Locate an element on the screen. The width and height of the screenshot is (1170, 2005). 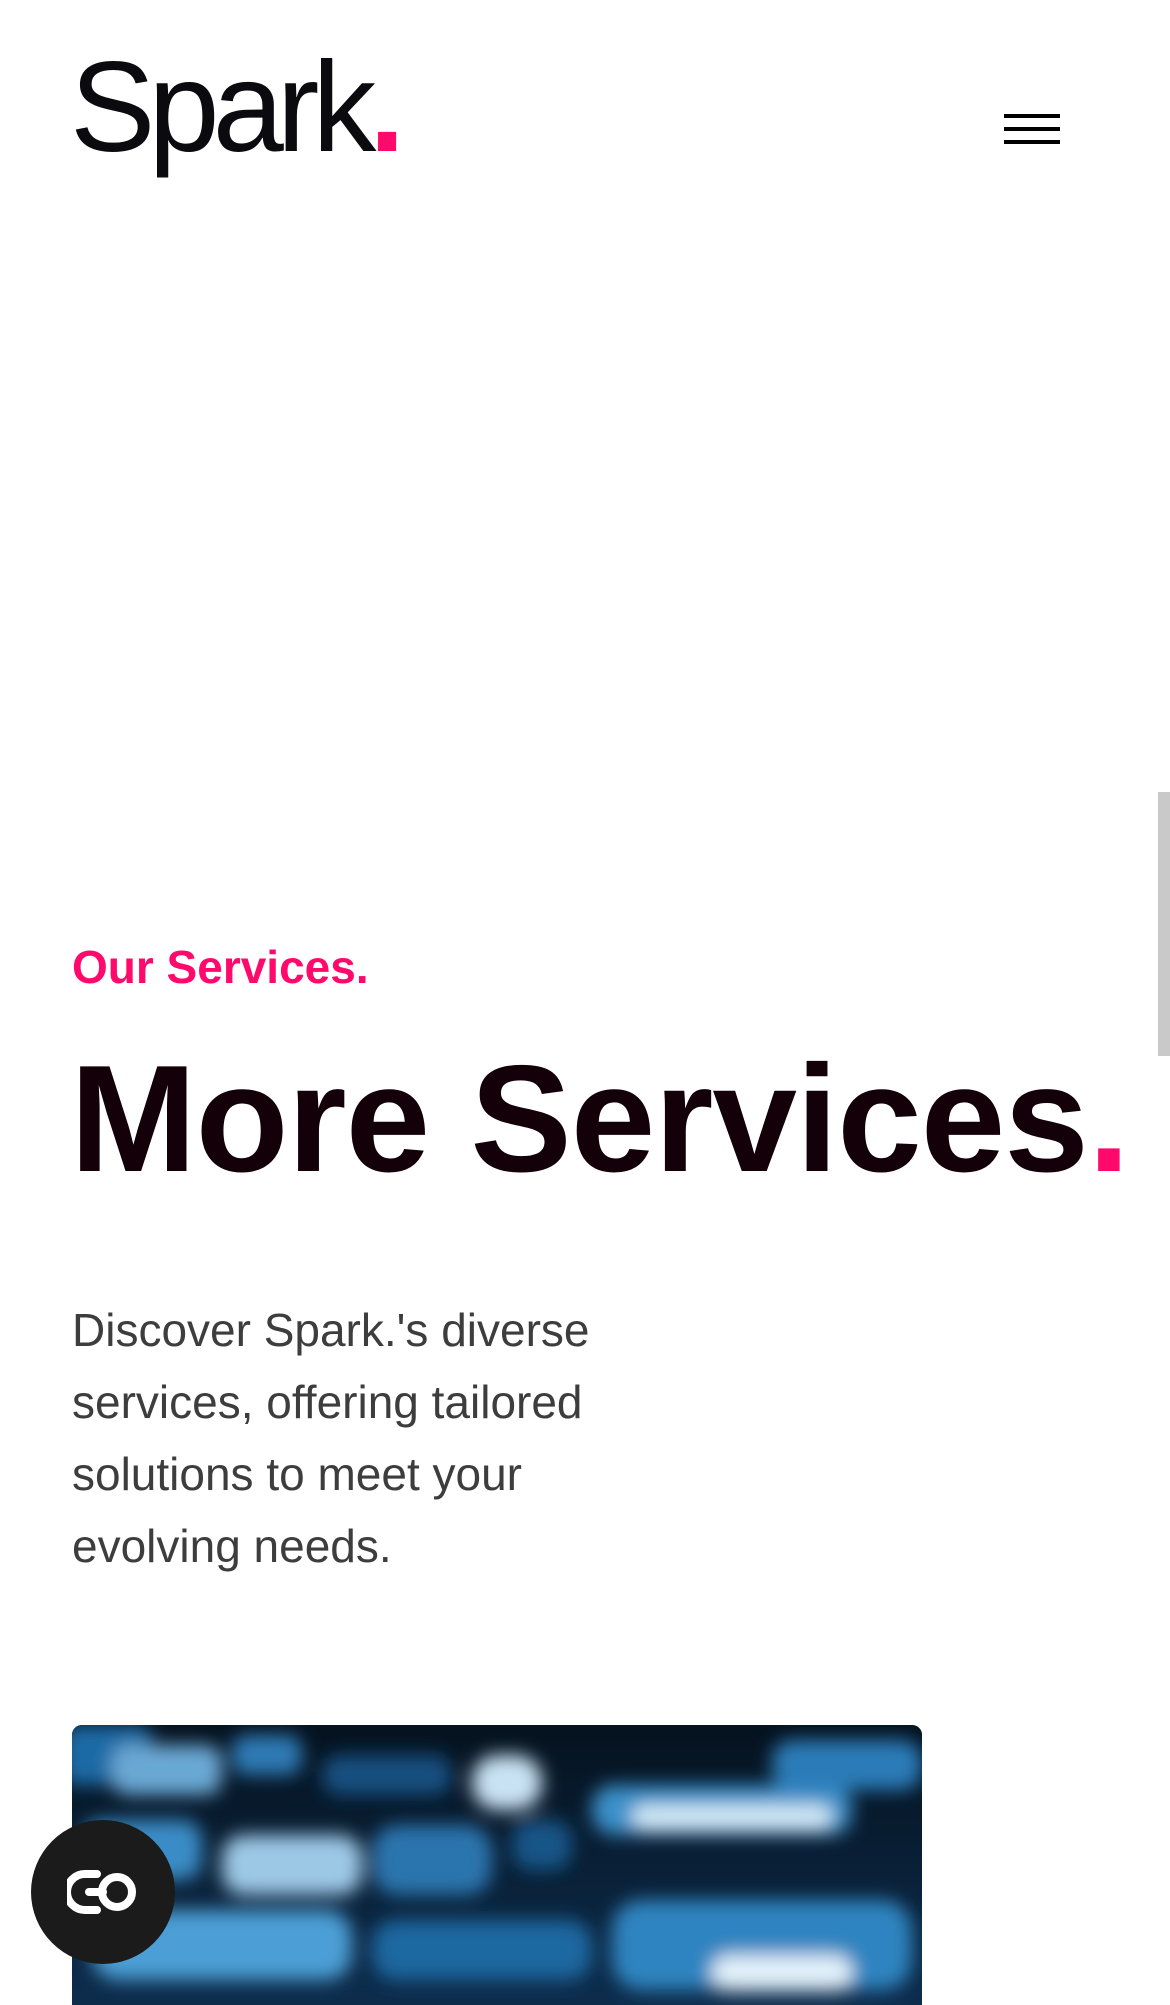
hamburger-menu-button is located at coordinates (1033, 131).